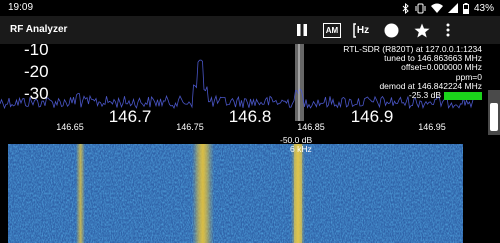 The image size is (500, 243). What do you see at coordinates (494, 117) in the screenshot?
I see `scrollbar-thumb` at bounding box center [494, 117].